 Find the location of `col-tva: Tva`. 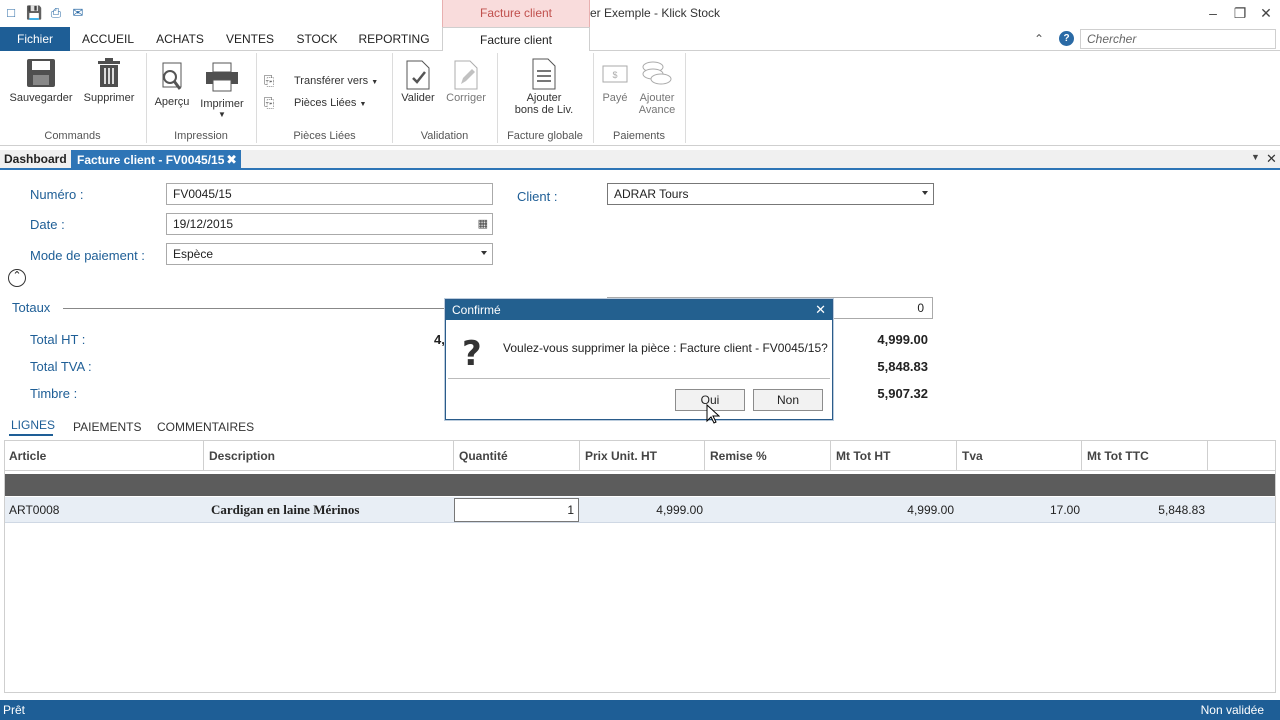

col-tva: Tva is located at coordinates (972, 456).